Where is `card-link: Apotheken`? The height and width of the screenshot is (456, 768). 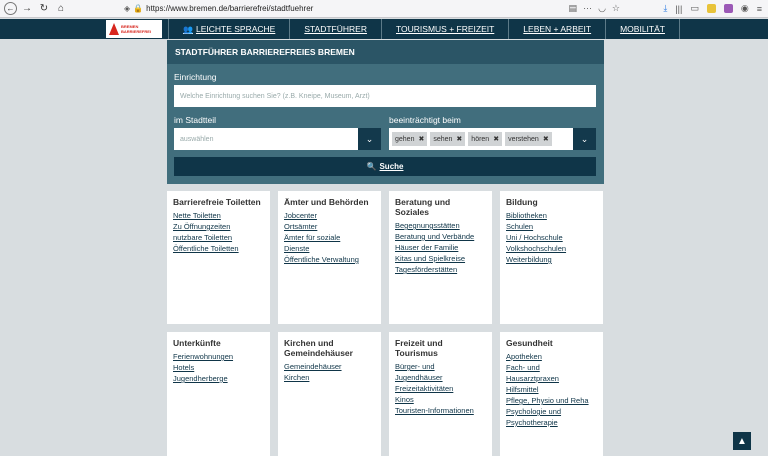 card-link: Apotheken is located at coordinates (551, 356).